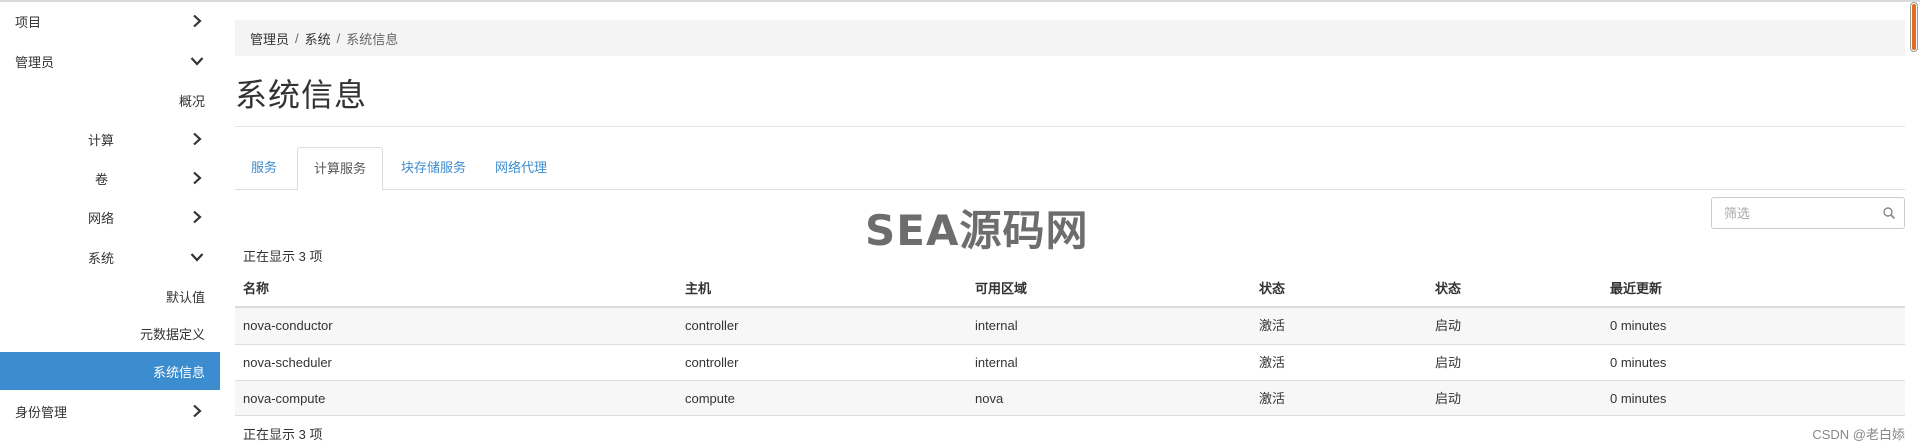 The width and height of the screenshot is (1920, 448). I want to click on page-title: 系统信息, so click(301, 95).